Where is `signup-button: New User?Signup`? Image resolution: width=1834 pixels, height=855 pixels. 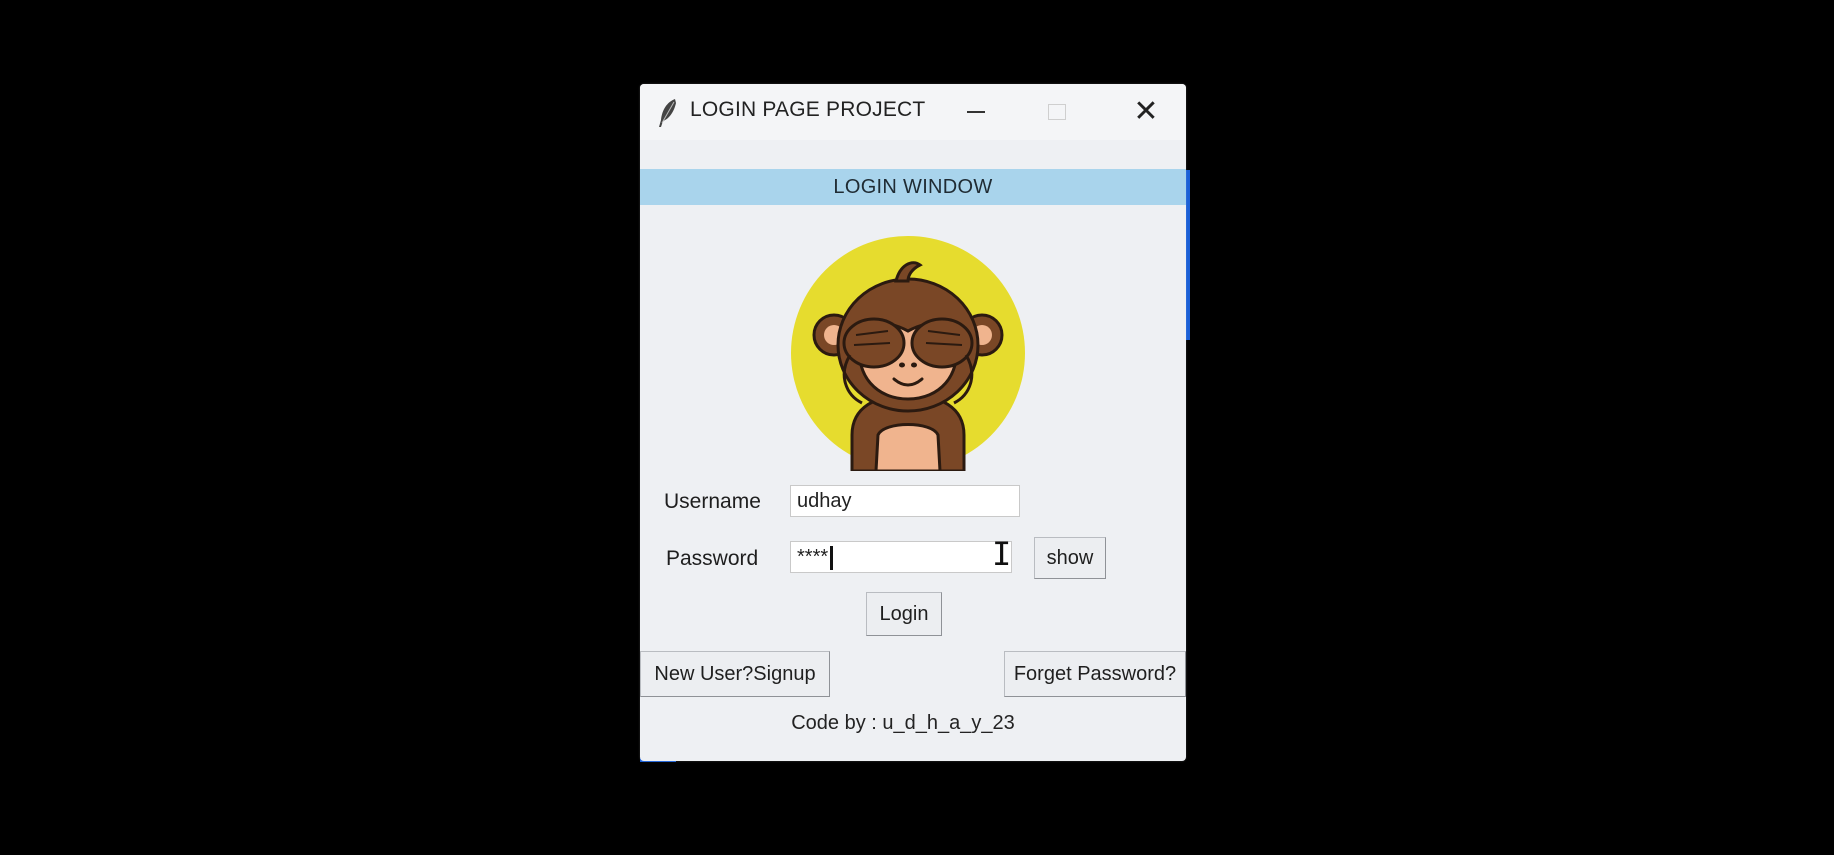 signup-button: New User?Signup is located at coordinates (735, 674).